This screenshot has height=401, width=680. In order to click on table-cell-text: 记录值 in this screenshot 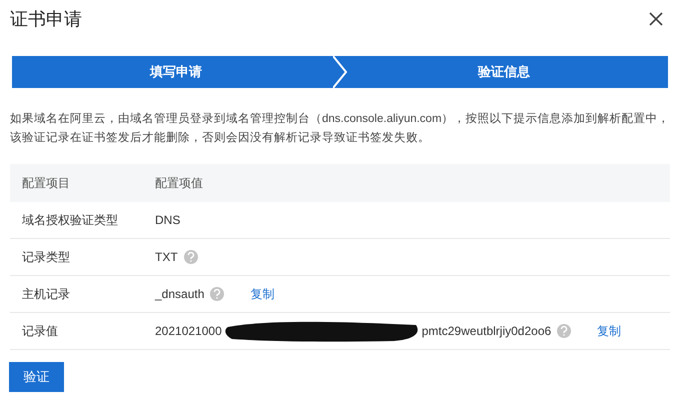, I will do `click(40, 331)`.